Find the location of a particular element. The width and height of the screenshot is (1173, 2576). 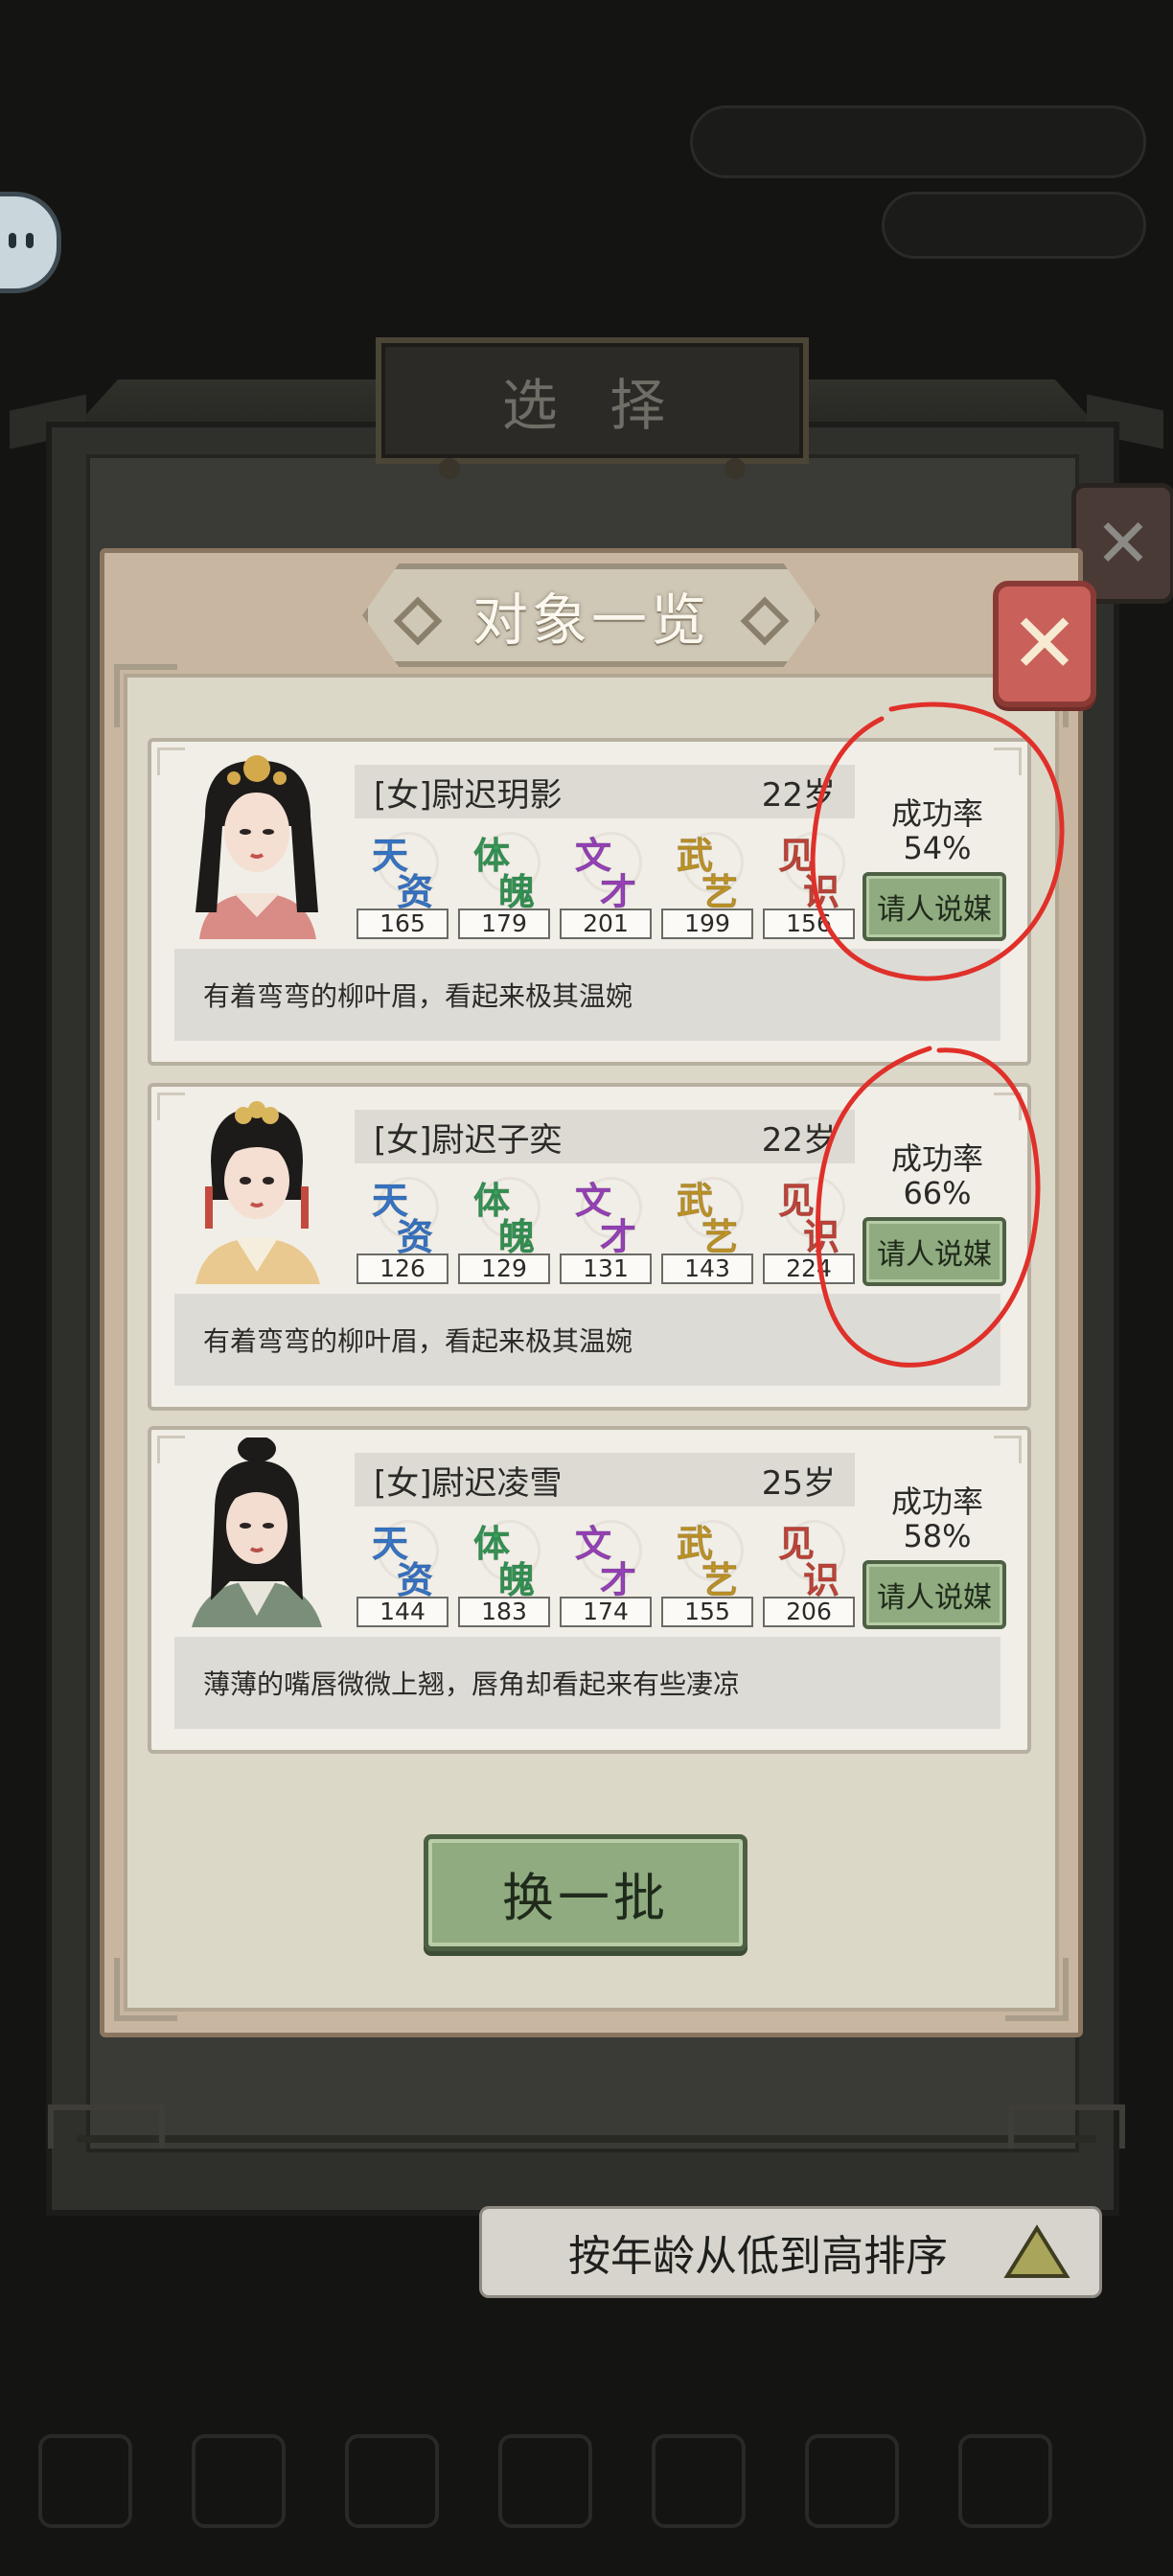

success-rate-value: 66% is located at coordinates (937, 1193).